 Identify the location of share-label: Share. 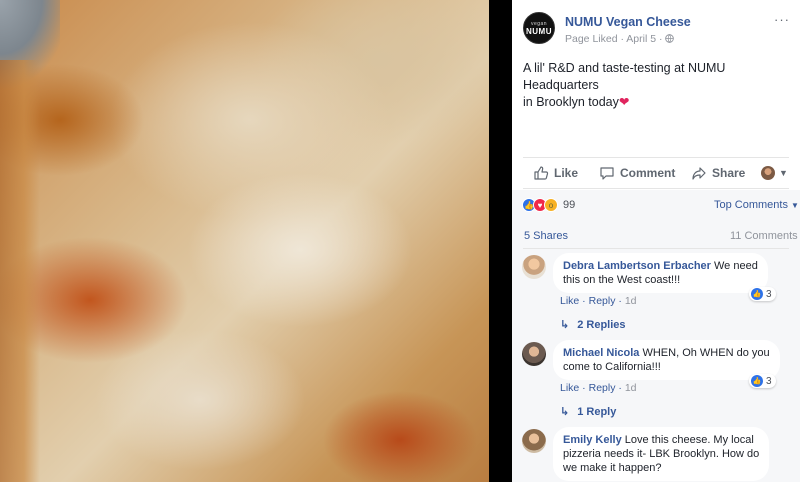
(729, 173).